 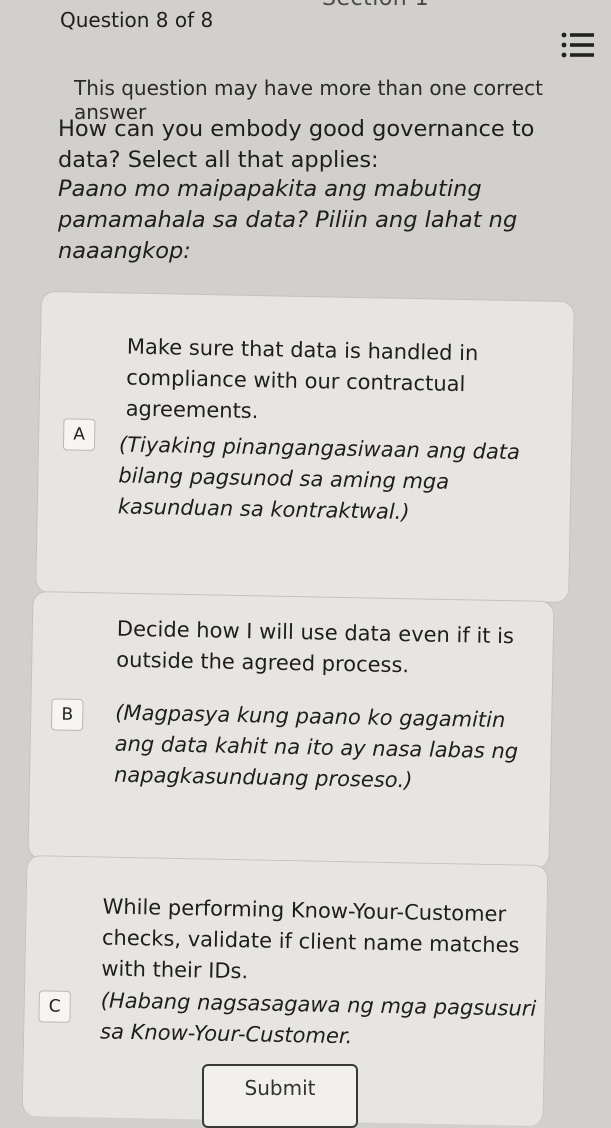 What do you see at coordinates (578, 45) in the screenshot?
I see `list-icon` at bounding box center [578, 45].